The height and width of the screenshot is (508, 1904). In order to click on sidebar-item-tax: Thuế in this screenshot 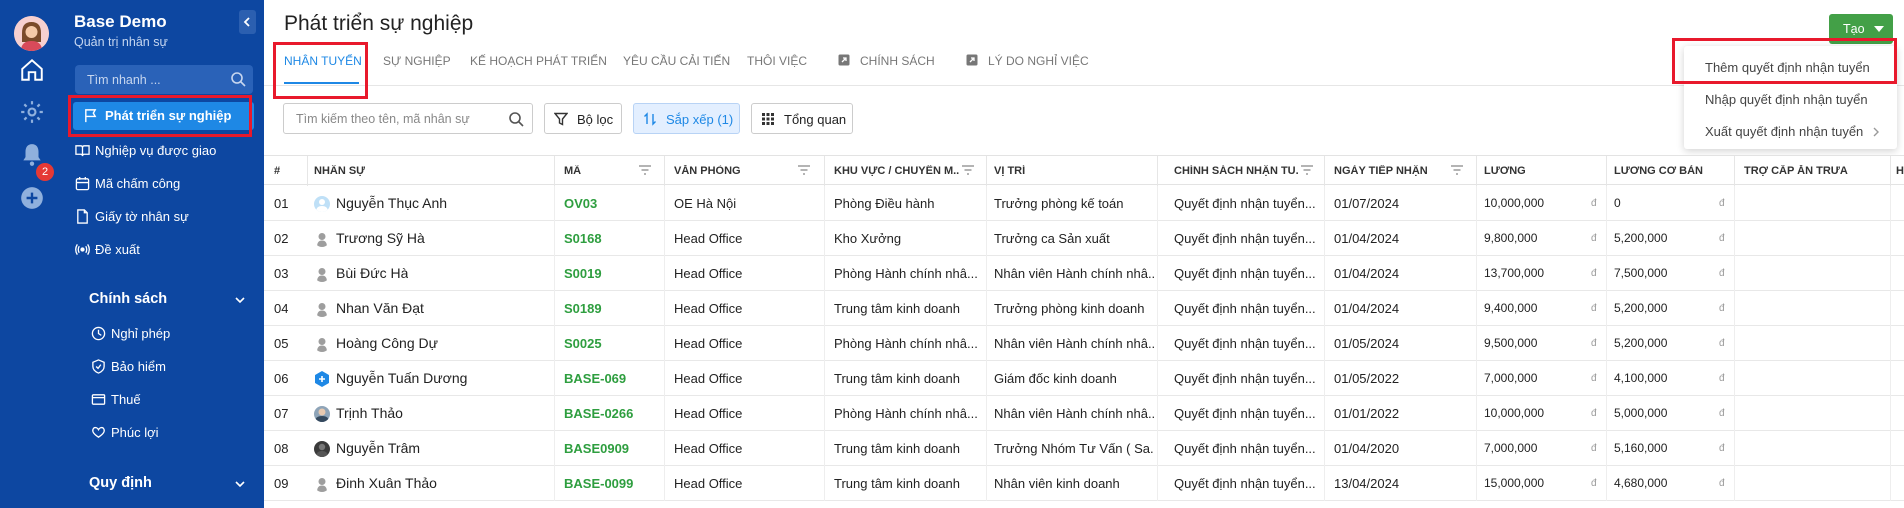, I will do `click(179, 400)`.